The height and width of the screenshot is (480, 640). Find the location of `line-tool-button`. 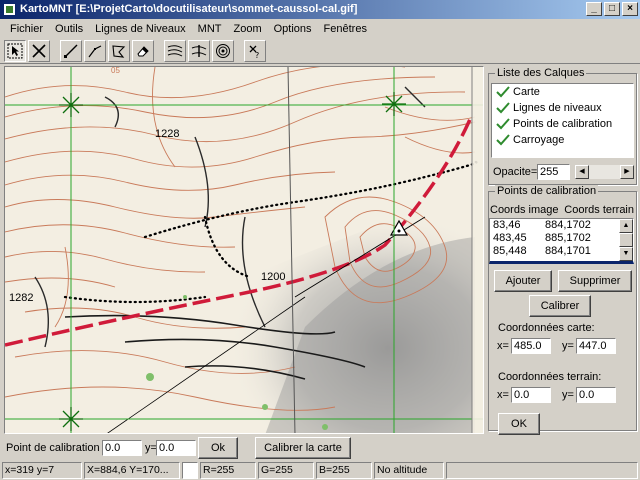

line-tool-button is located at coordinates (71, 51).